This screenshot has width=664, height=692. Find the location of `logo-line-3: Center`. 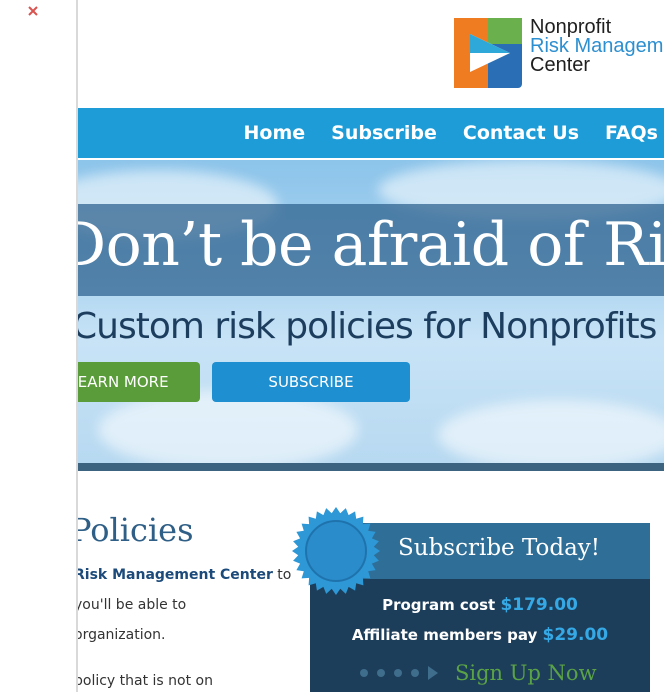

logo-line-3: Center is located at coordinates (560, 65).